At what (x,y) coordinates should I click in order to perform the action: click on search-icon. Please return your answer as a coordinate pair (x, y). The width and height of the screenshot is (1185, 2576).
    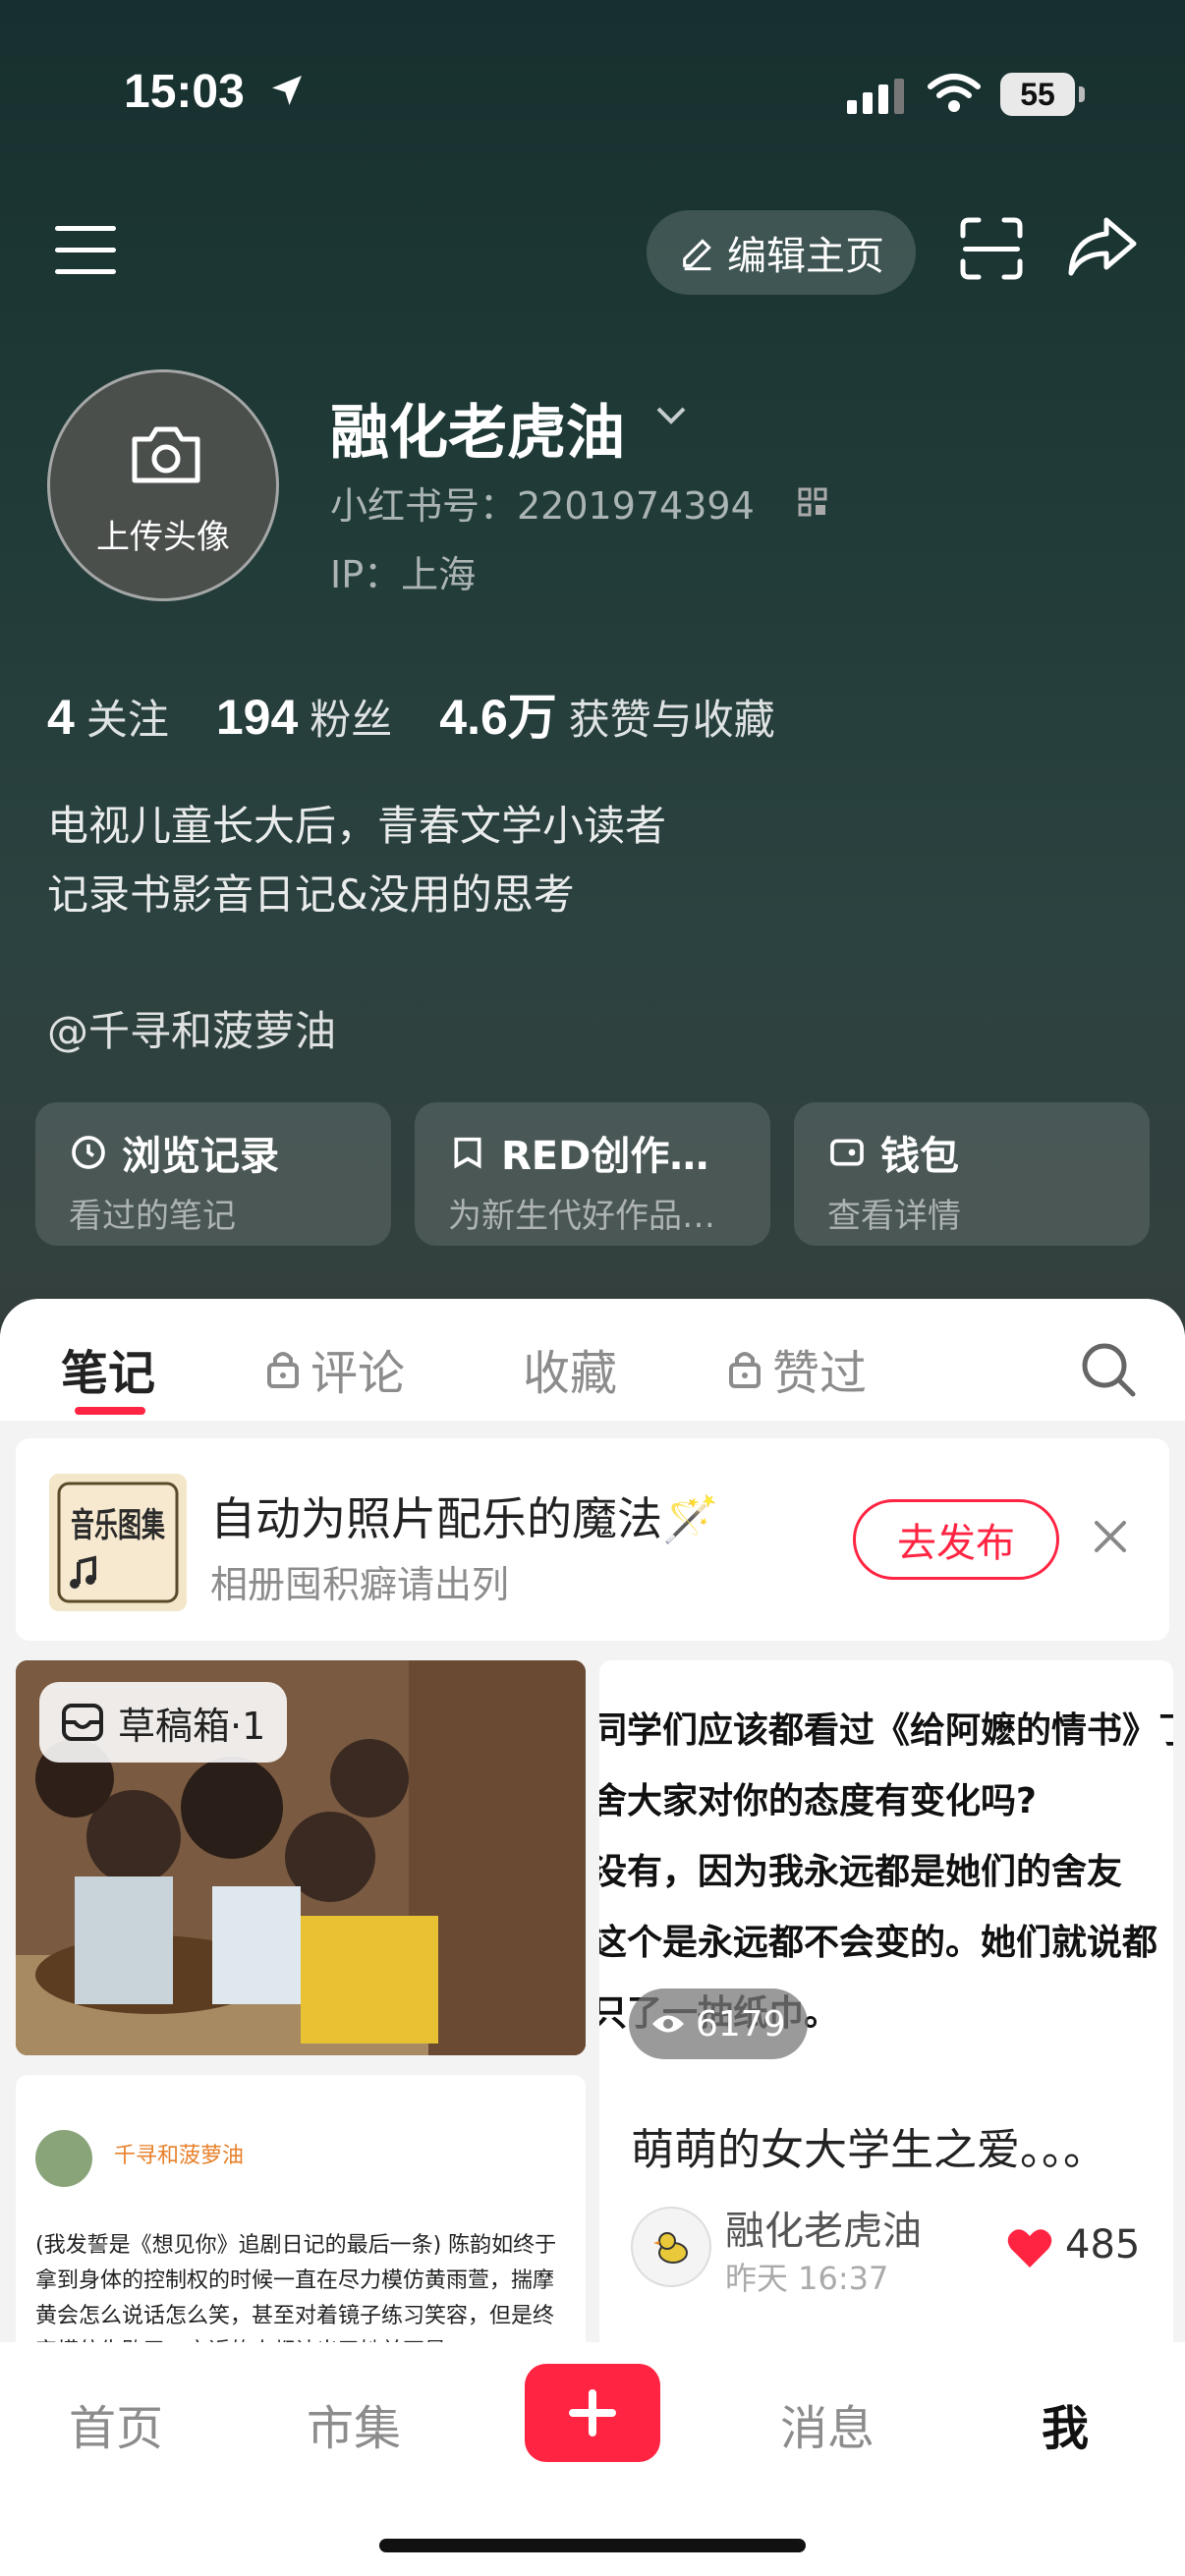
    Looking at the image, I should click on (1108, 1369).